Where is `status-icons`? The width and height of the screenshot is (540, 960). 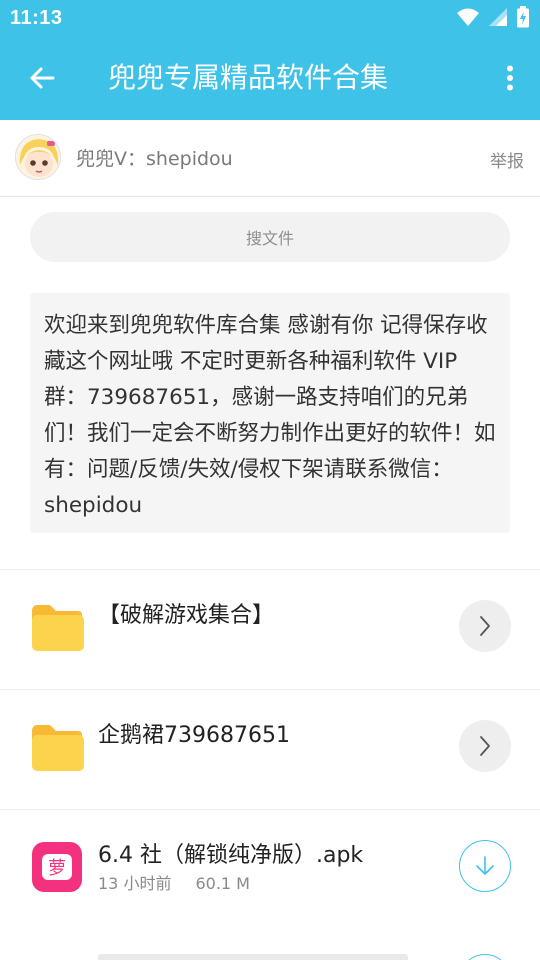 status-icons is located at coordinates (493, 17).